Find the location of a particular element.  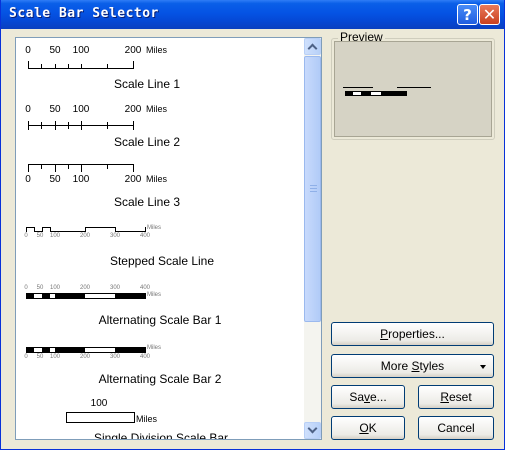

preview-group: Preview is located at coordinates (413, 85).